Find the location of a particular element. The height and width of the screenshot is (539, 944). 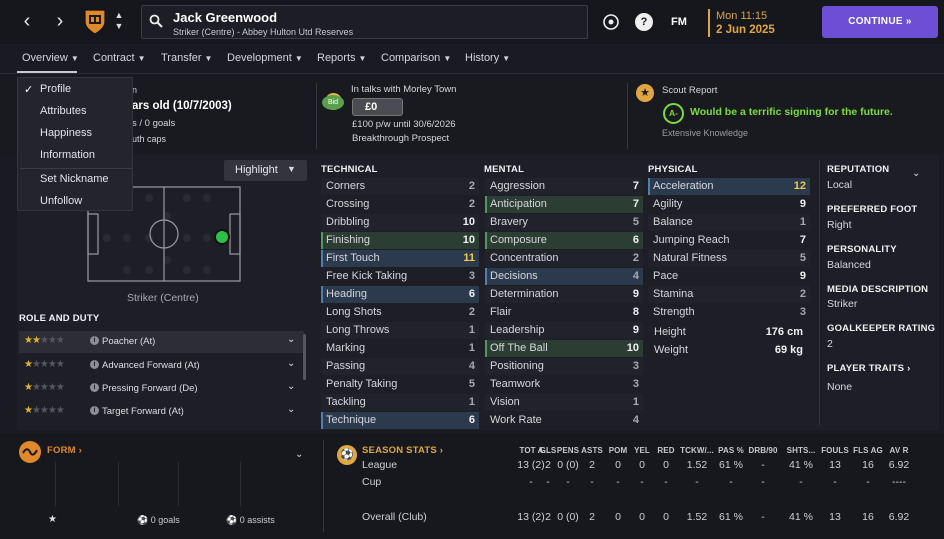

tab-contract: Contract ▼ is located at coordinates (119, 58).